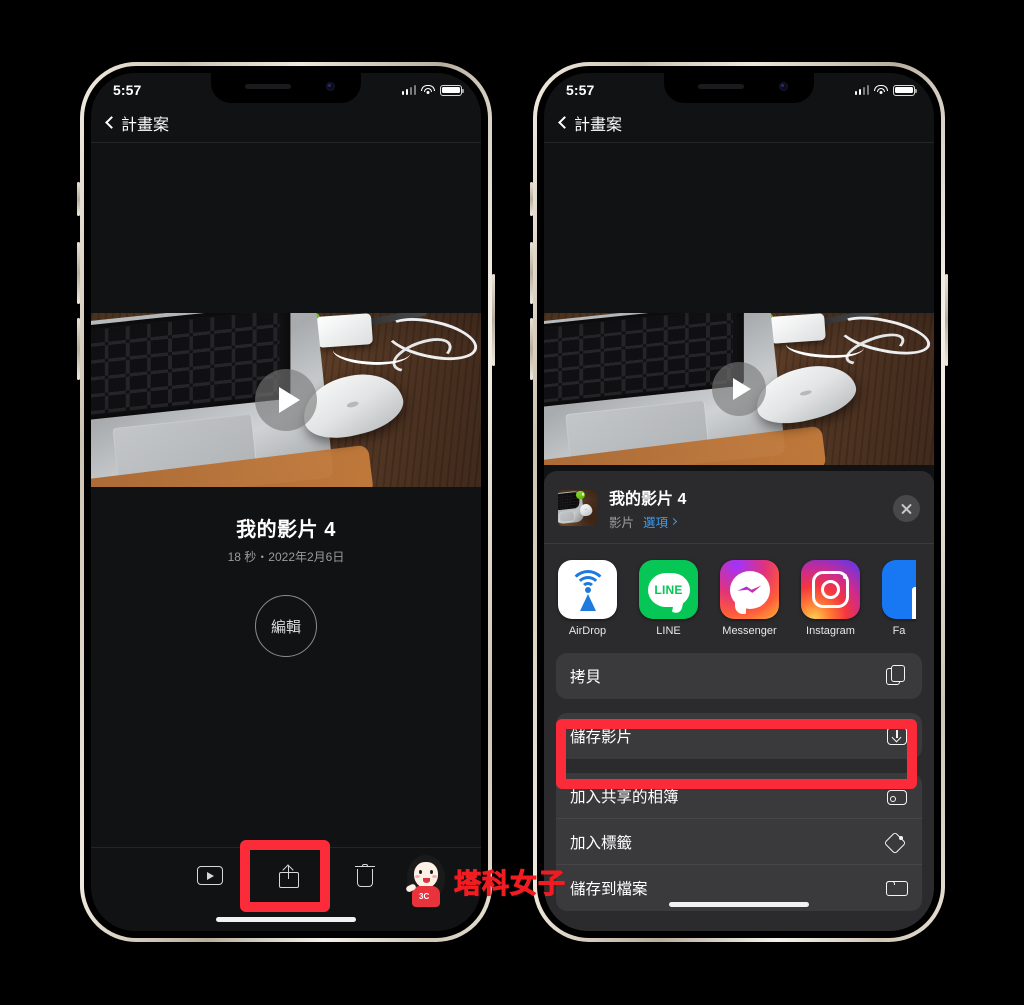 The height and width of the screenshot is (1005, 1024). I want to click on edit-button-label: 編輯, so click(285, 627).